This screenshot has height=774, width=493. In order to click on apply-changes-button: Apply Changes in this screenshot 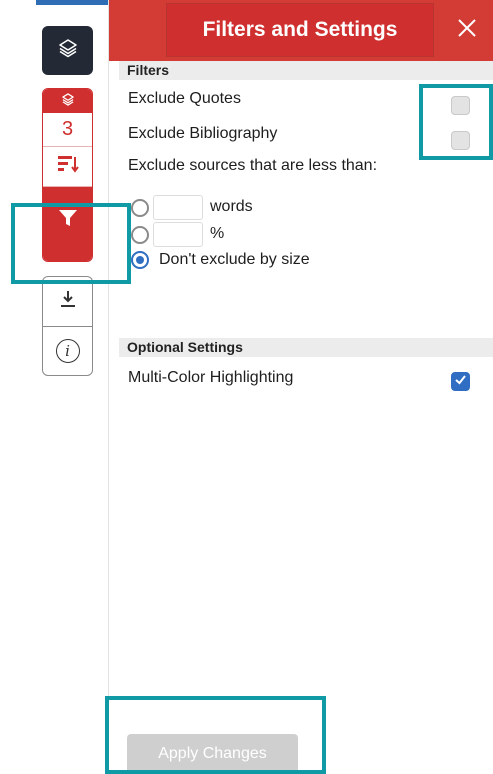, I will do `click(212, 754)`.